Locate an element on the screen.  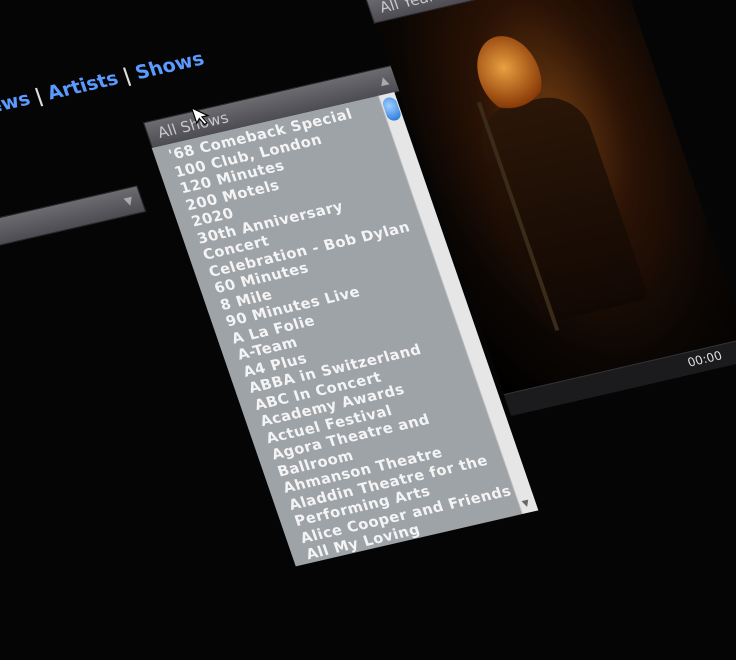
dropdown-arrow-icon: ▼ is located at coordinates (128, 201).